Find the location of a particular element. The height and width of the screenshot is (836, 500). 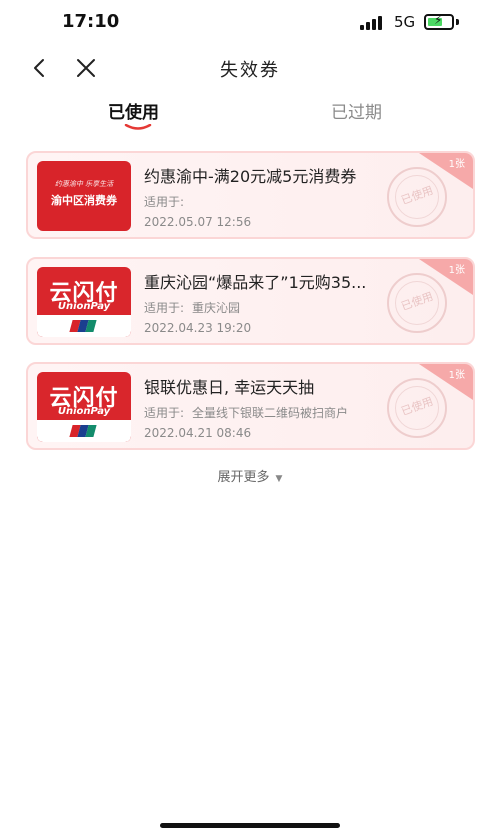

tab-used: 已使用 is located at coordinates (133, 110).